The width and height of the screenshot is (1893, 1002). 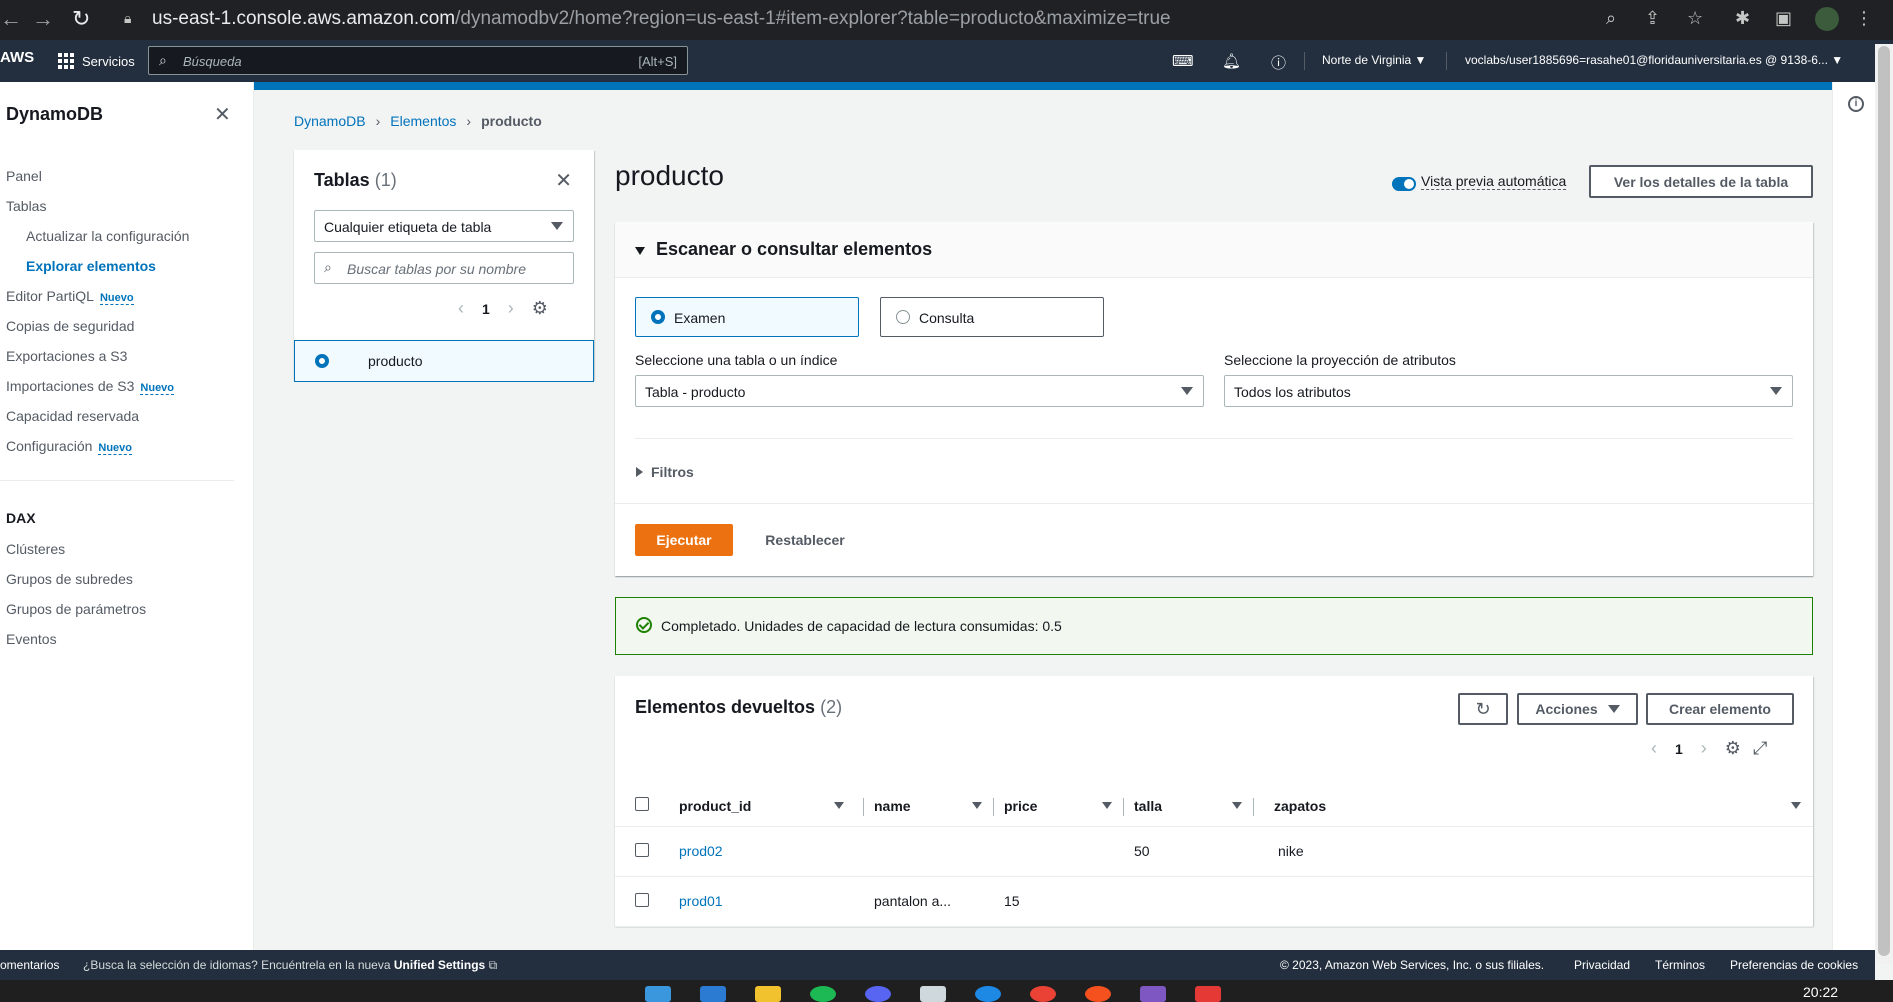 I want to click on services-menu: Servicios, so click(x=96, y=61).